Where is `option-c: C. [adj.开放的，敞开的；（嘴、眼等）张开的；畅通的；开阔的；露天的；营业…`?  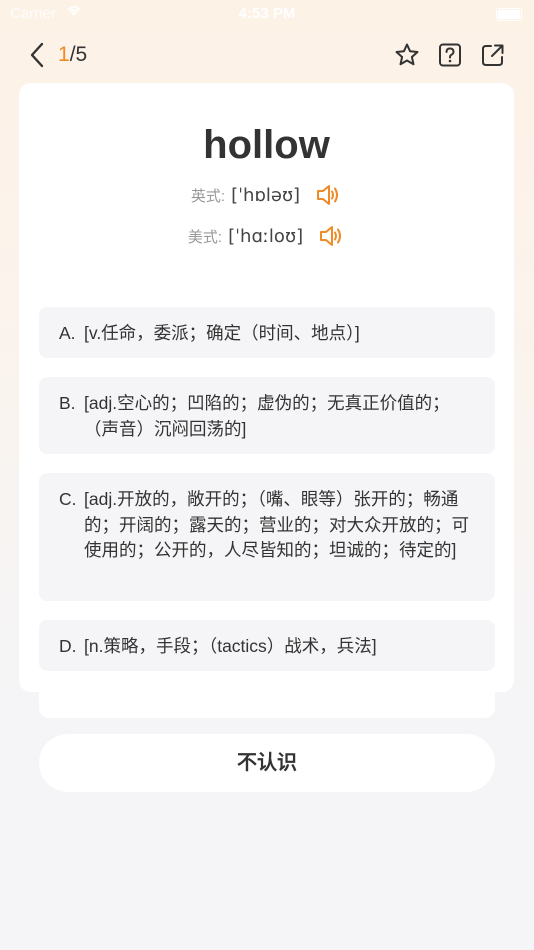
option-c: C. [adj.开放的，敞开的；（嘴、眼等）张开的；畅通的；开阔的；露天的；营业… is located at coordinates (267, 537).